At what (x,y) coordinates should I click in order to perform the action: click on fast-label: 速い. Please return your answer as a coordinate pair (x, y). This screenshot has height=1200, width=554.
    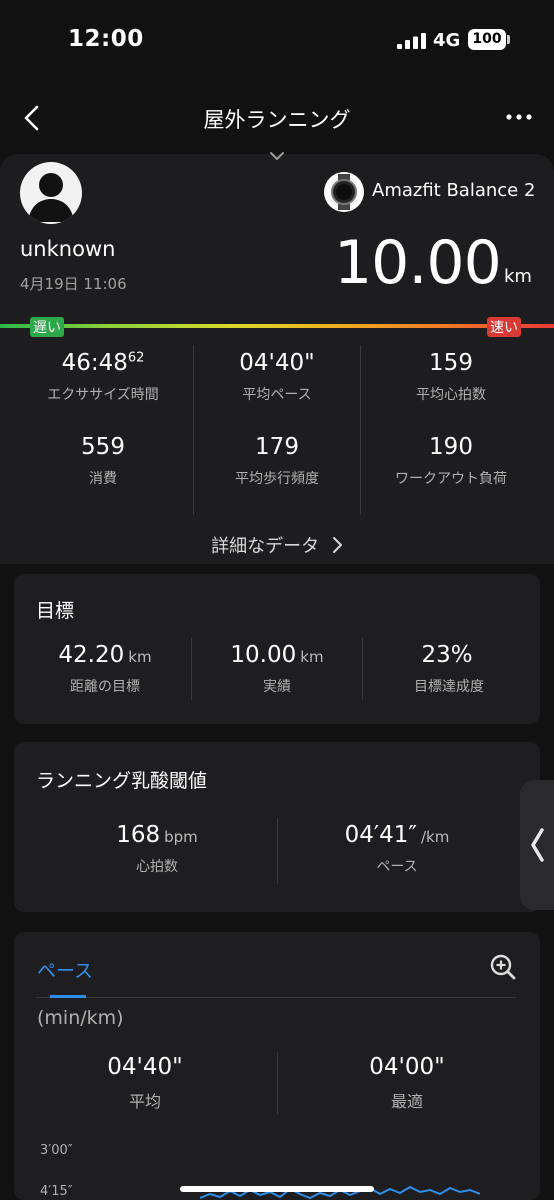
    Looking at the image, I should click on (504, 327).